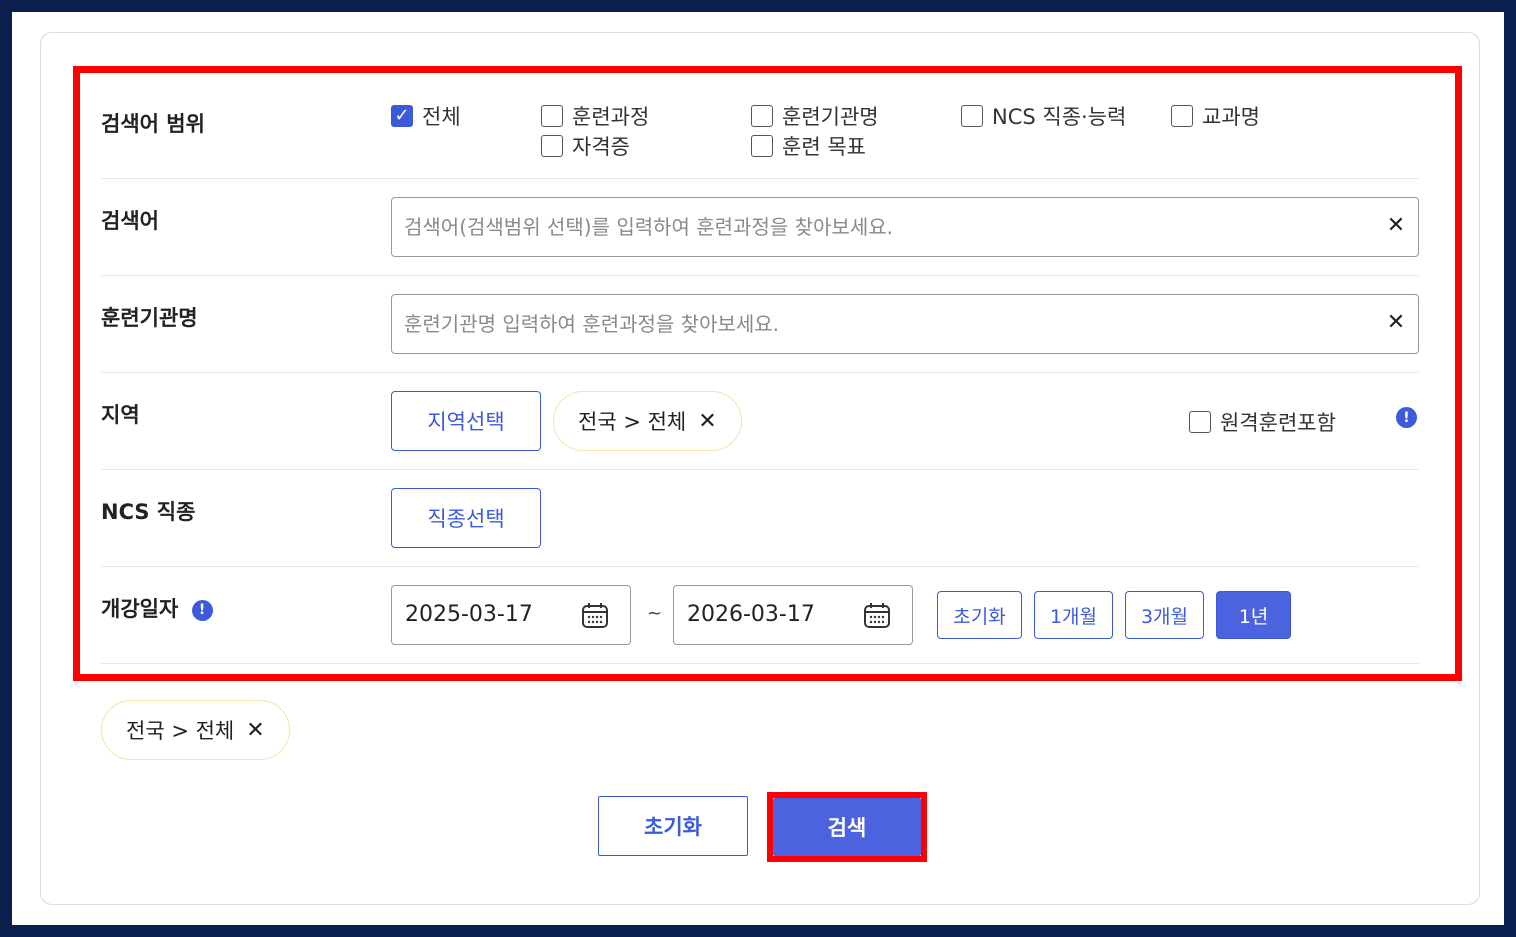  What do you see at coordinates (673, 826) in the screenshot?
I see `reset-button: 초기화` at bounding box center [673, 826].